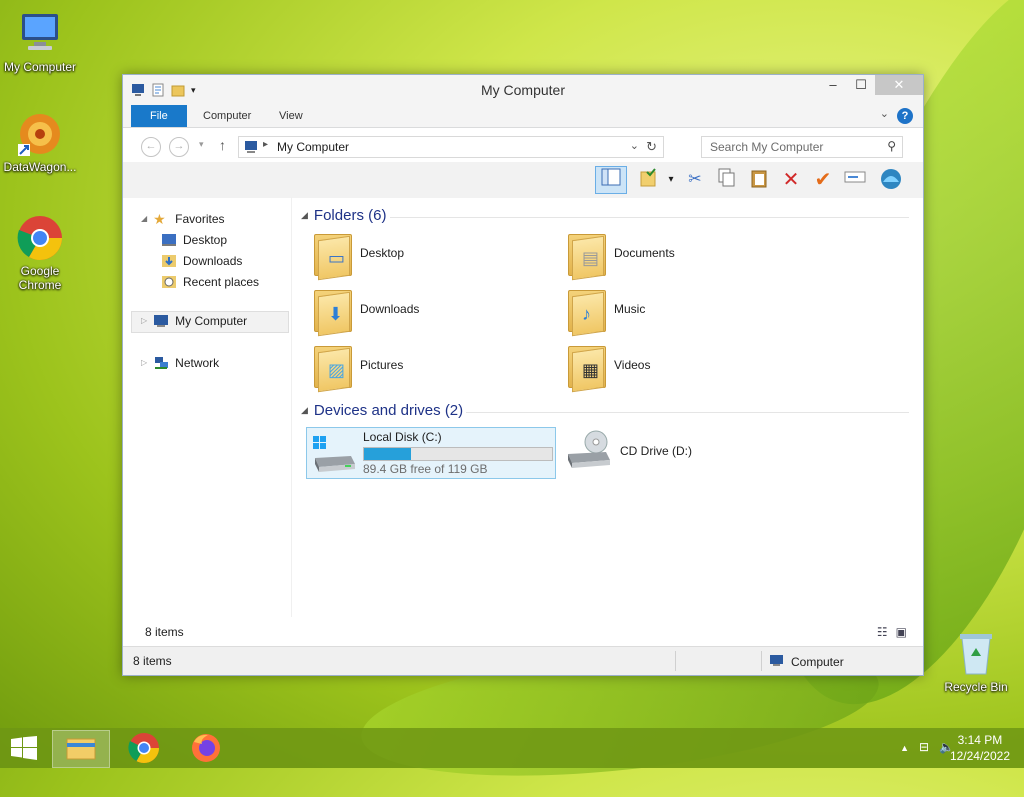 The width and height of the screenshot is (1024, 797). What do you see at coordinates (201, 144) in the screenshot?
I see `recent-locations-icon: ▾` at bounding box center [201, 144].